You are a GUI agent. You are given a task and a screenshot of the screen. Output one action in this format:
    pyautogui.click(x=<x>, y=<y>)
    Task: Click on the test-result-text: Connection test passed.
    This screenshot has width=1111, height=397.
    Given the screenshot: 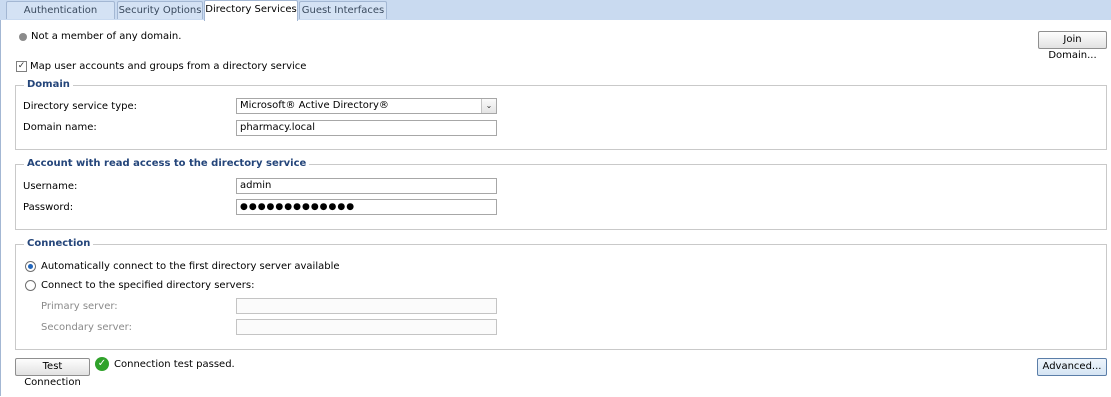 What is the action you would take?
    pyautogui.click(x=174, y=364)
    